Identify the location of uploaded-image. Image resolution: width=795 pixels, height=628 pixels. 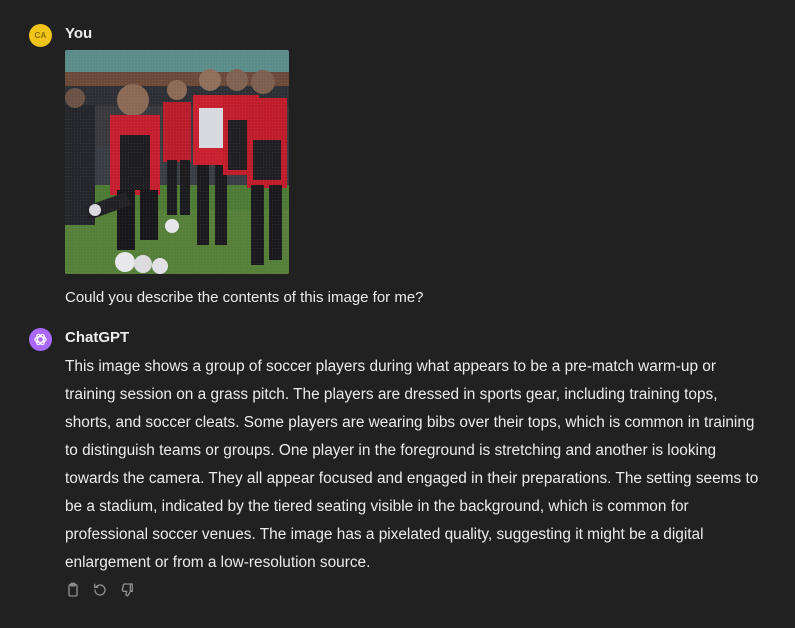
(177, 162).